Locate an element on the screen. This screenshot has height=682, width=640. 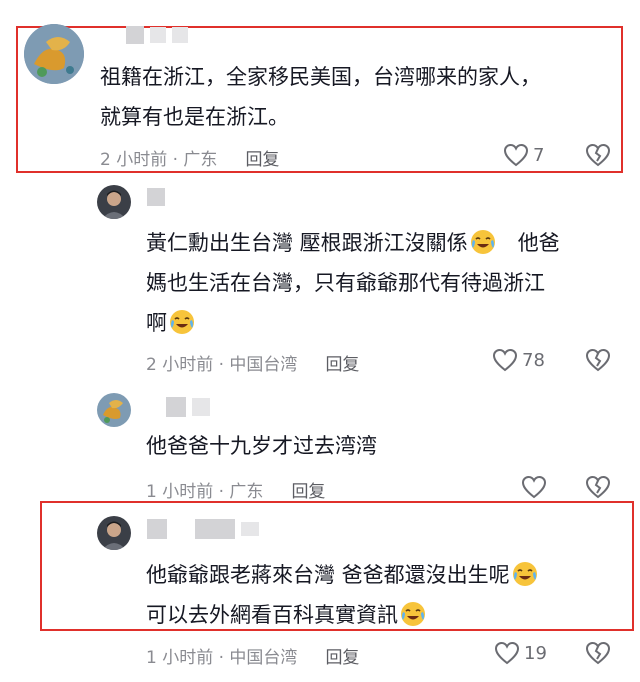
comment-text: 黃仁勳出生台灣 壓根跟浙江沒關係 他爸 媽也生活在台灣，只有爺爺那代有待過浙江 啊 is located at coordinates (353, 283).